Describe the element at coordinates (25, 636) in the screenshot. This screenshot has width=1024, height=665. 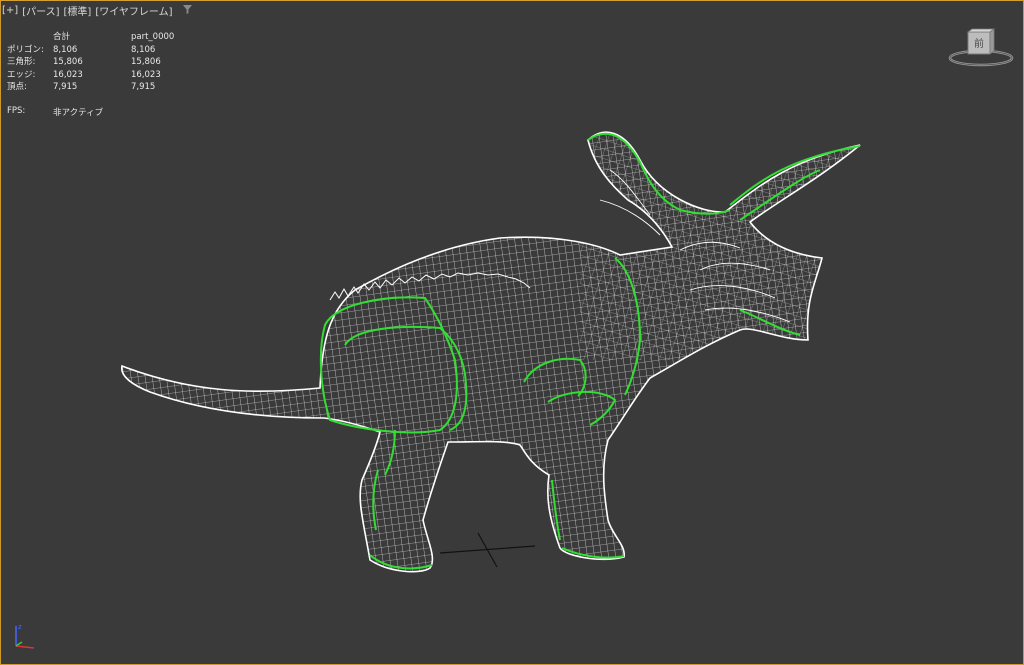
I see `axis-tripod-icon: z` at that location.